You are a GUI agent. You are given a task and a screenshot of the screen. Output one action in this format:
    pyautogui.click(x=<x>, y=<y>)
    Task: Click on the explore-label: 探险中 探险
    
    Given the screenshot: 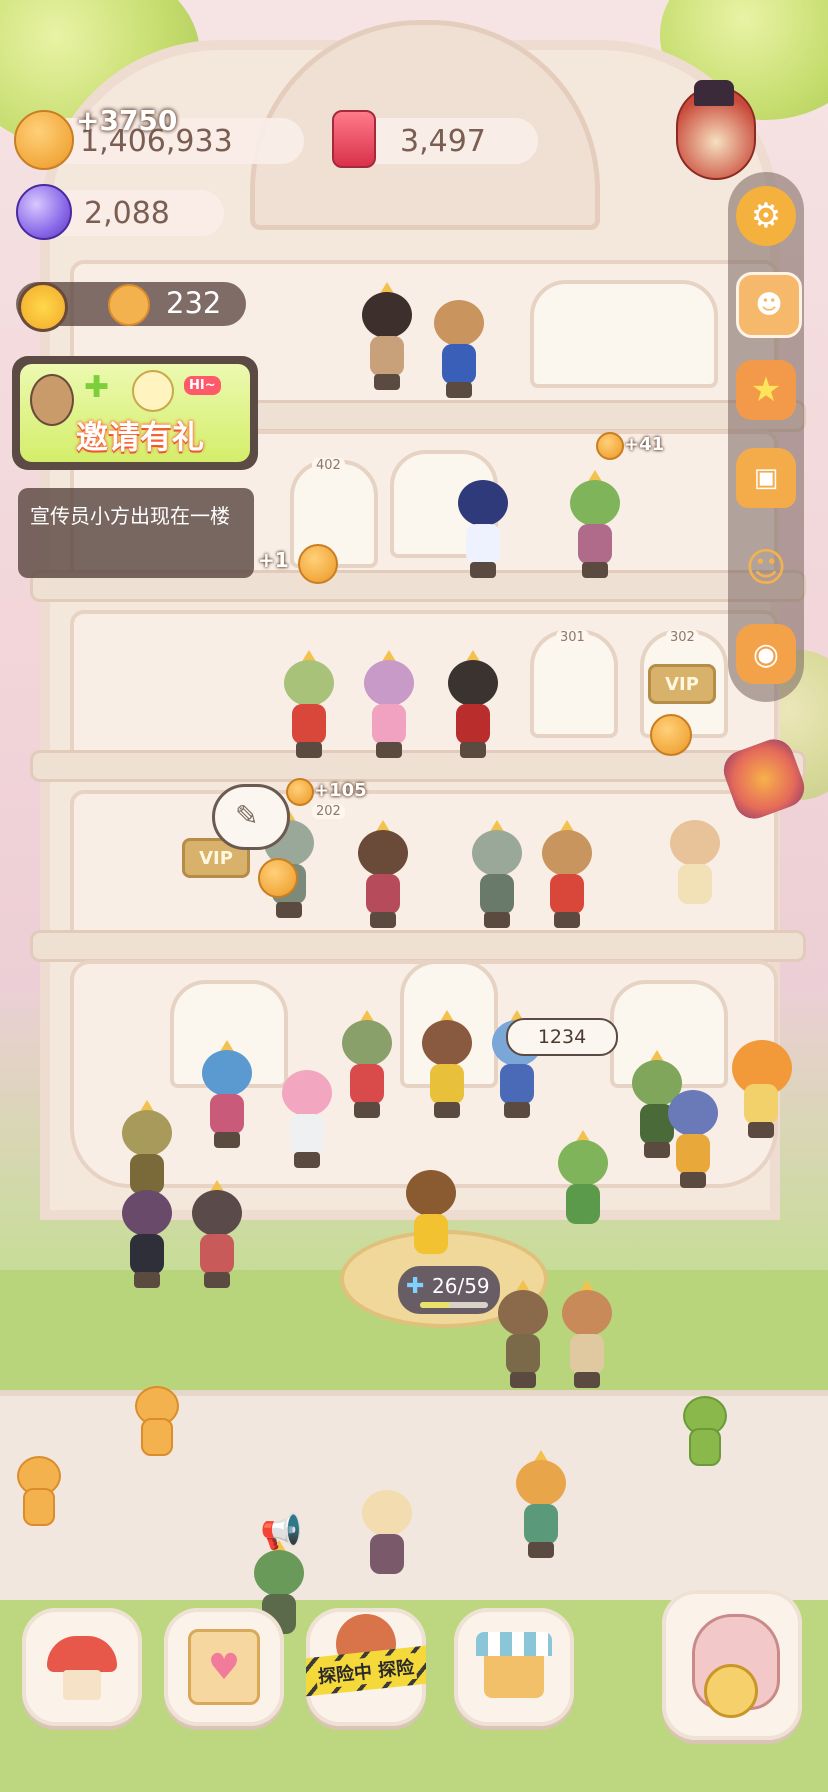 What is the action you would take?
    pyautogui.click(x=366, y=1671)
    